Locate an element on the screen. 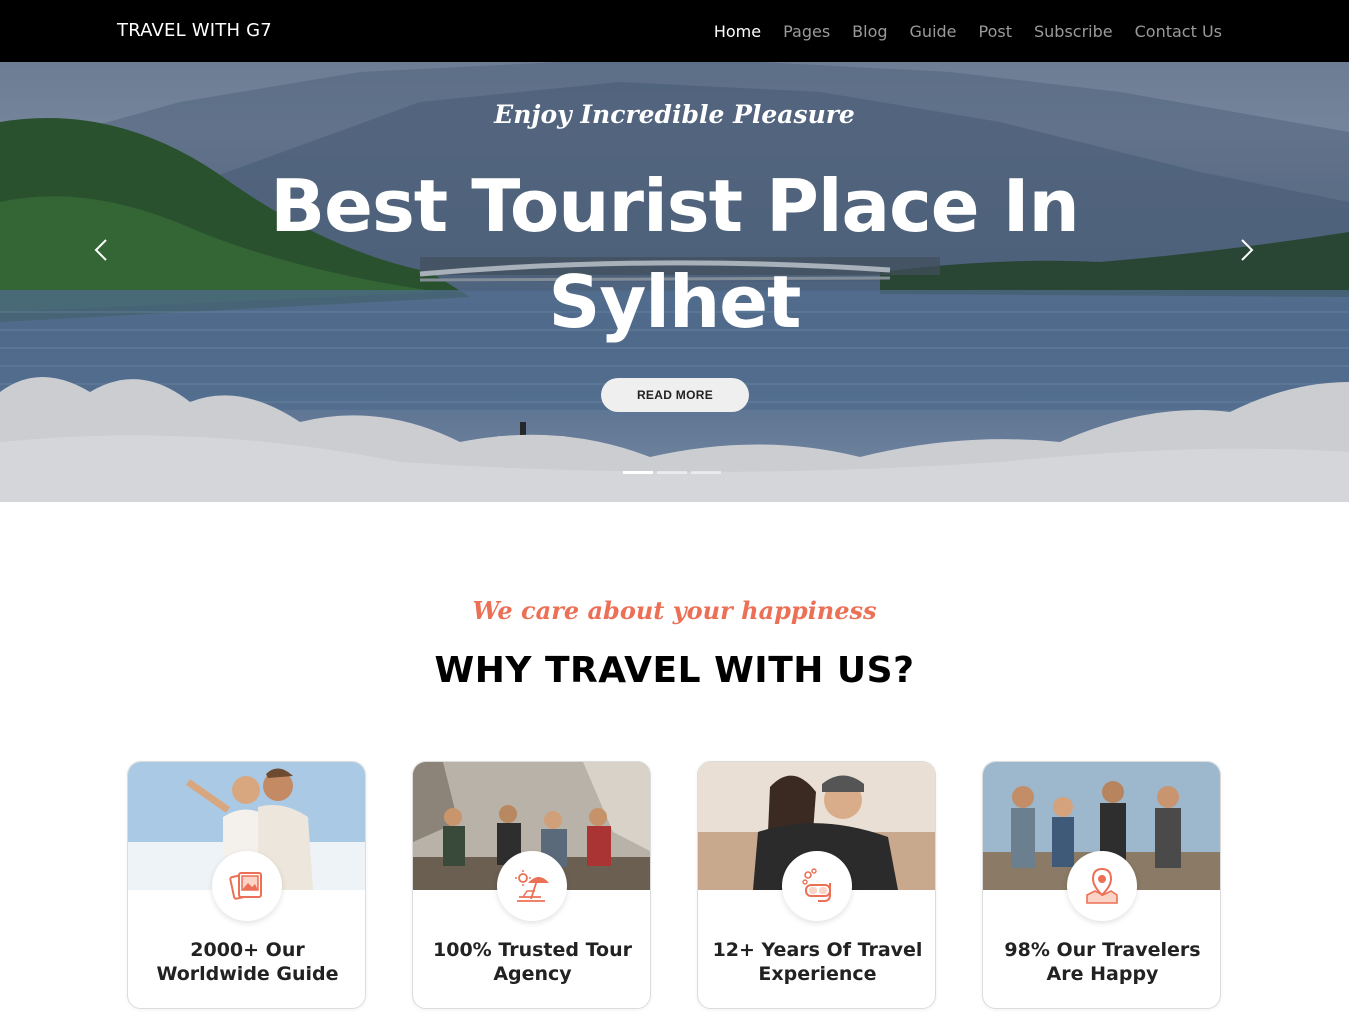 Image resolution: width=1349 pixels, height=1012 pixels. carousel-next-chevron-icon is located at coordinates (1247, 250).